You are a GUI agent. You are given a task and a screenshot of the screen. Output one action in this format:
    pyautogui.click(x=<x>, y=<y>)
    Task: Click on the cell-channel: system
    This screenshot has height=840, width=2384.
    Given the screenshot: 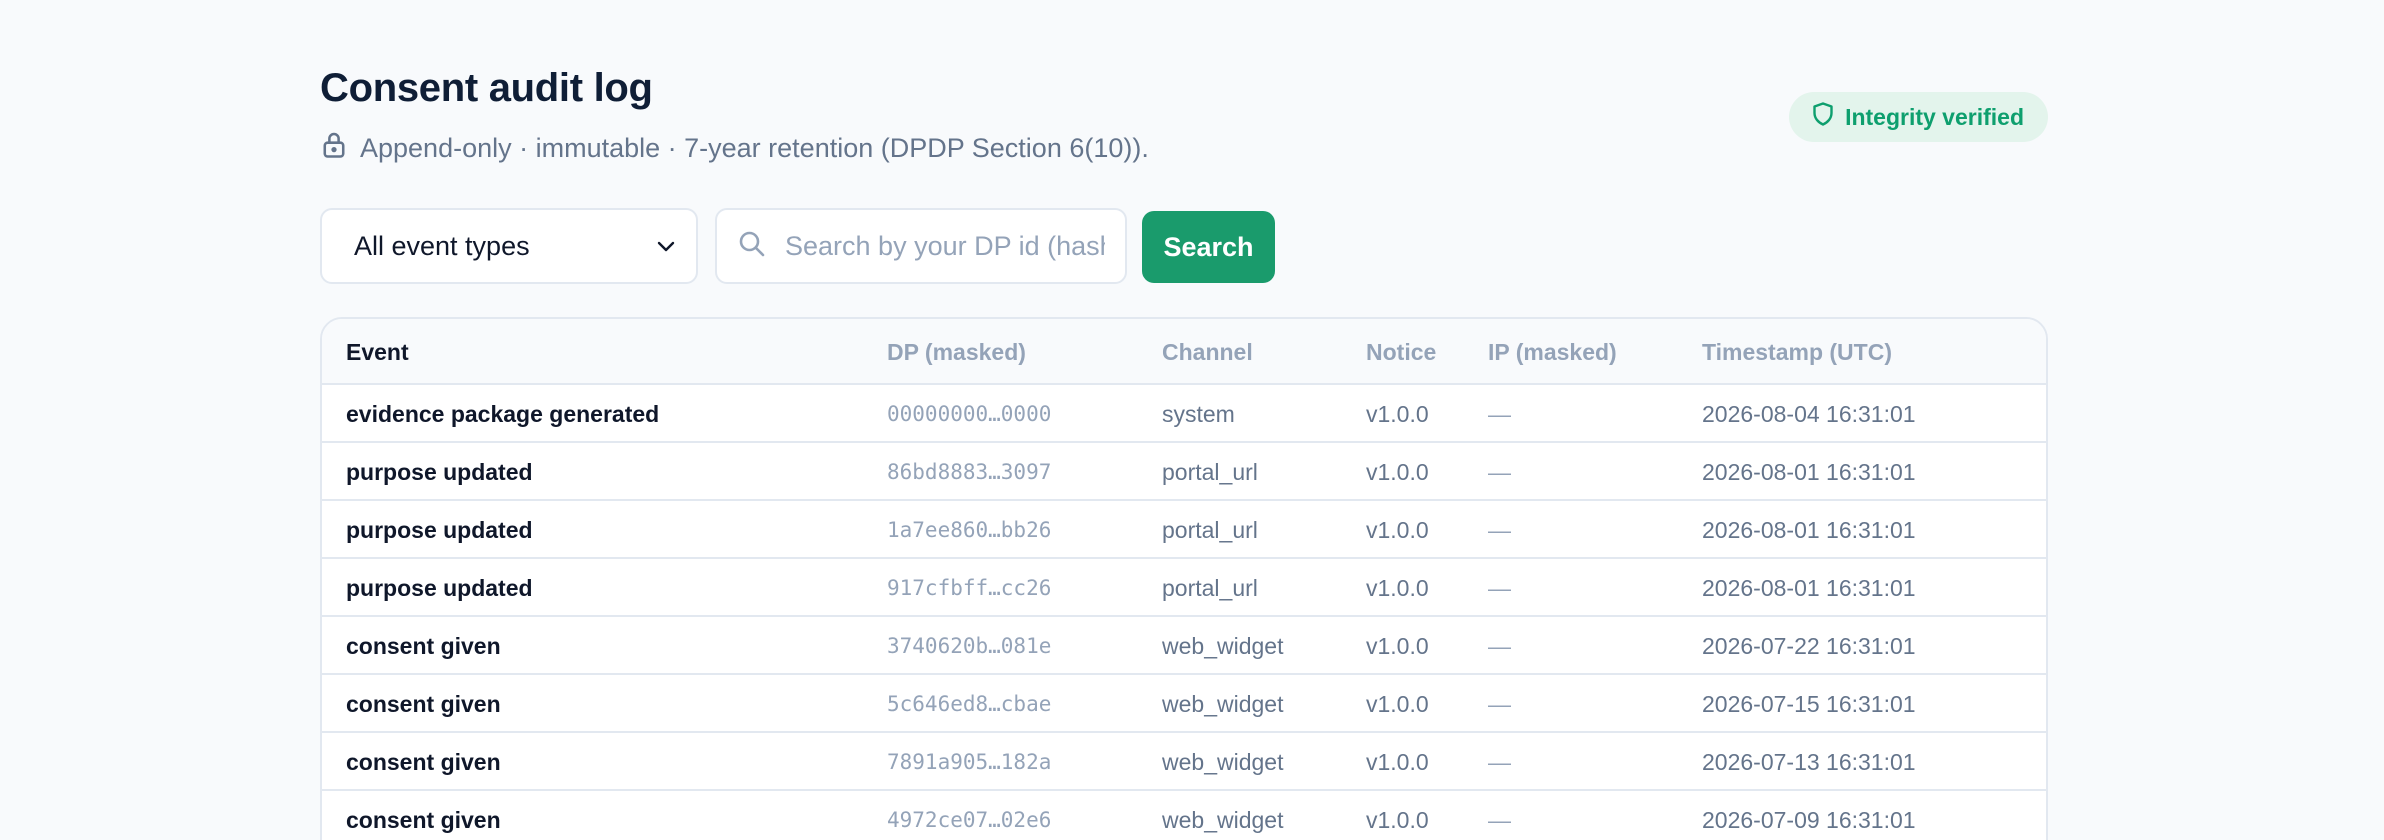 What is the action you would take?
    pyautogui.click(x=1198, y=414)
    